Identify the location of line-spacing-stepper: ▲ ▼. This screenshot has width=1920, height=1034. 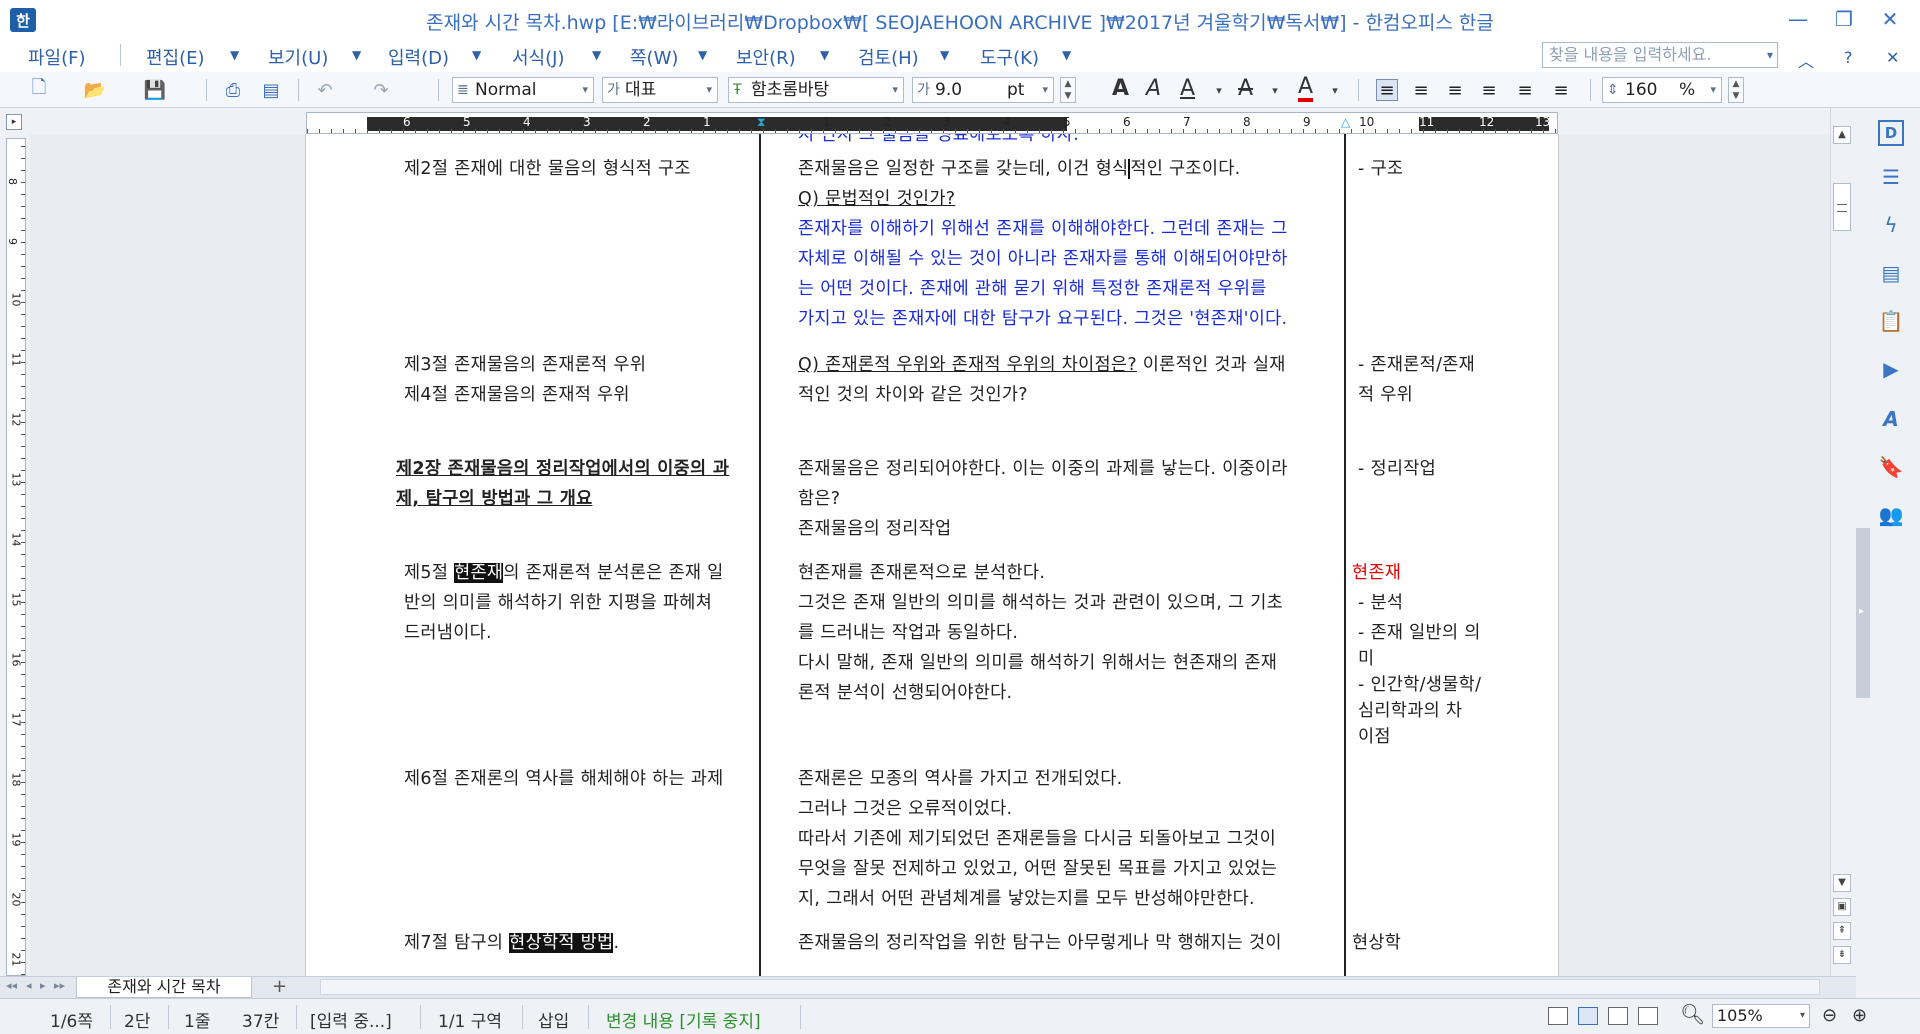
(1736, 90).